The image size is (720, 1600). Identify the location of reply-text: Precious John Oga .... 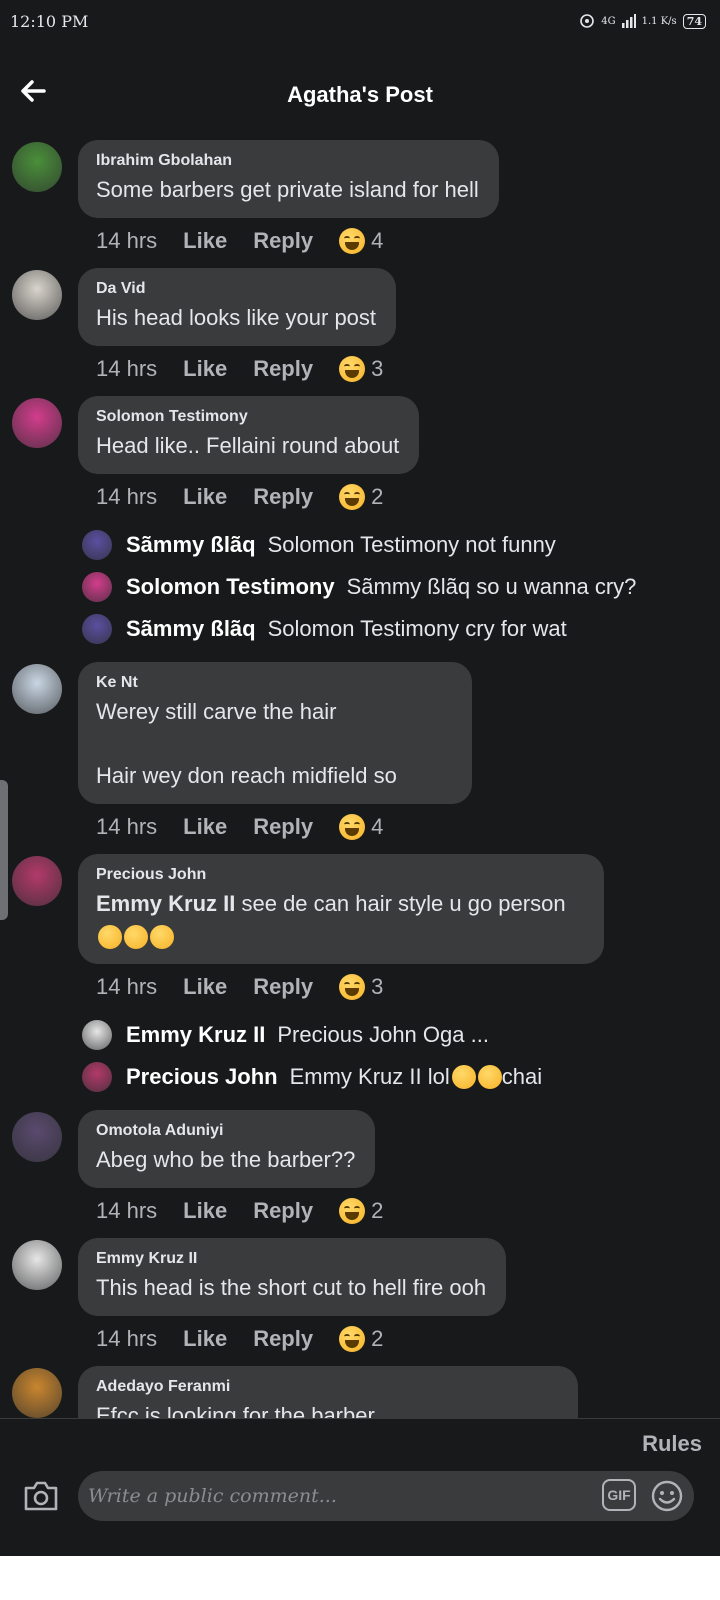
(383, 1034).